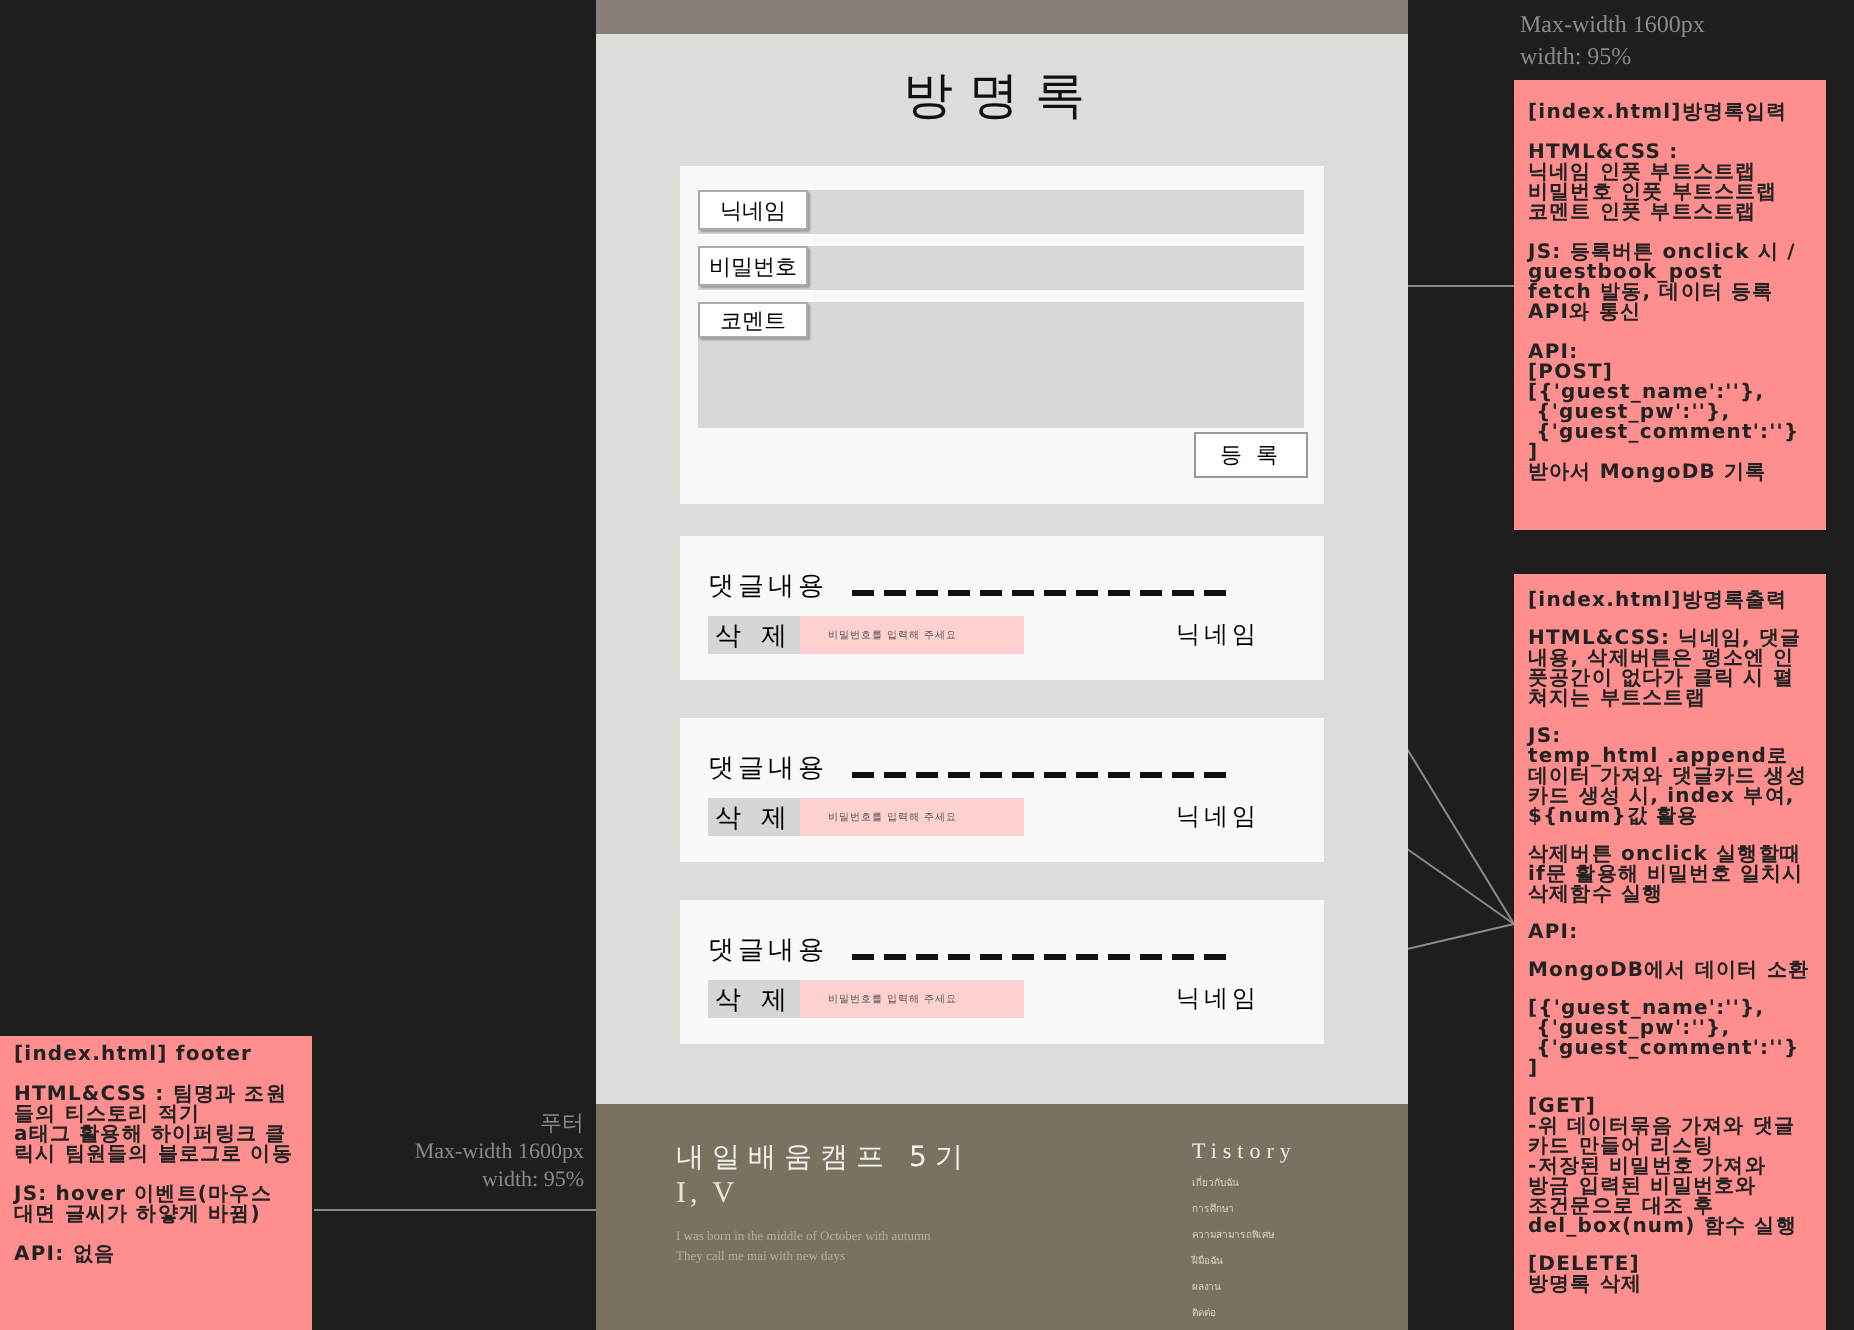  Describe the element at coordinates (1666, 670) in the screenshot. I see `annotation-text: HTML&CSS: 닉네임, 댓글 내용, 삭제버튼은 평소엔 인 풋공간이 없다가 클릭 시 펼 쳐지는 부트스트랩` at that location.